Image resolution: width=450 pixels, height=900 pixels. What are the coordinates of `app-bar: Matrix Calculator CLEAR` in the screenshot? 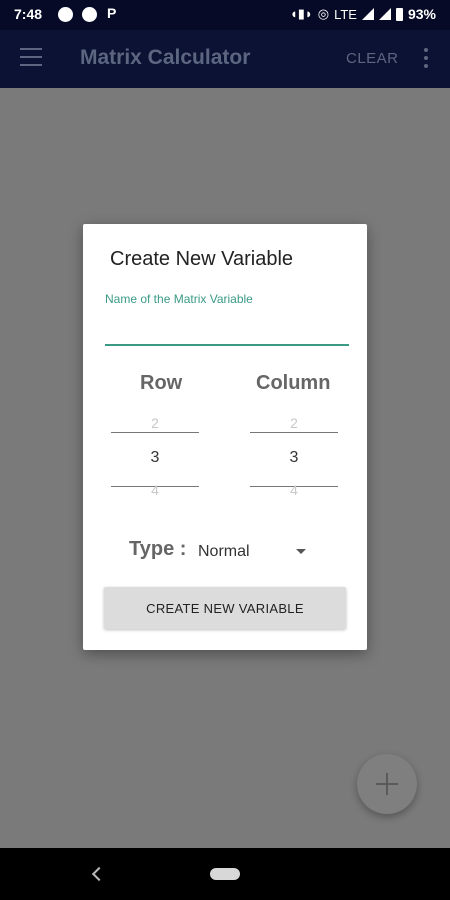 It's located at (225, 59).